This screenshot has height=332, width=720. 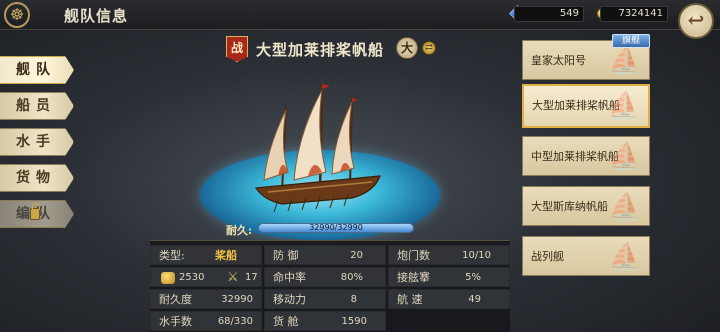 What do you see at coordinates (172, 255) in the screenshot?
I see `stat-type-label: 类型:` at bounding box center [172, 255].